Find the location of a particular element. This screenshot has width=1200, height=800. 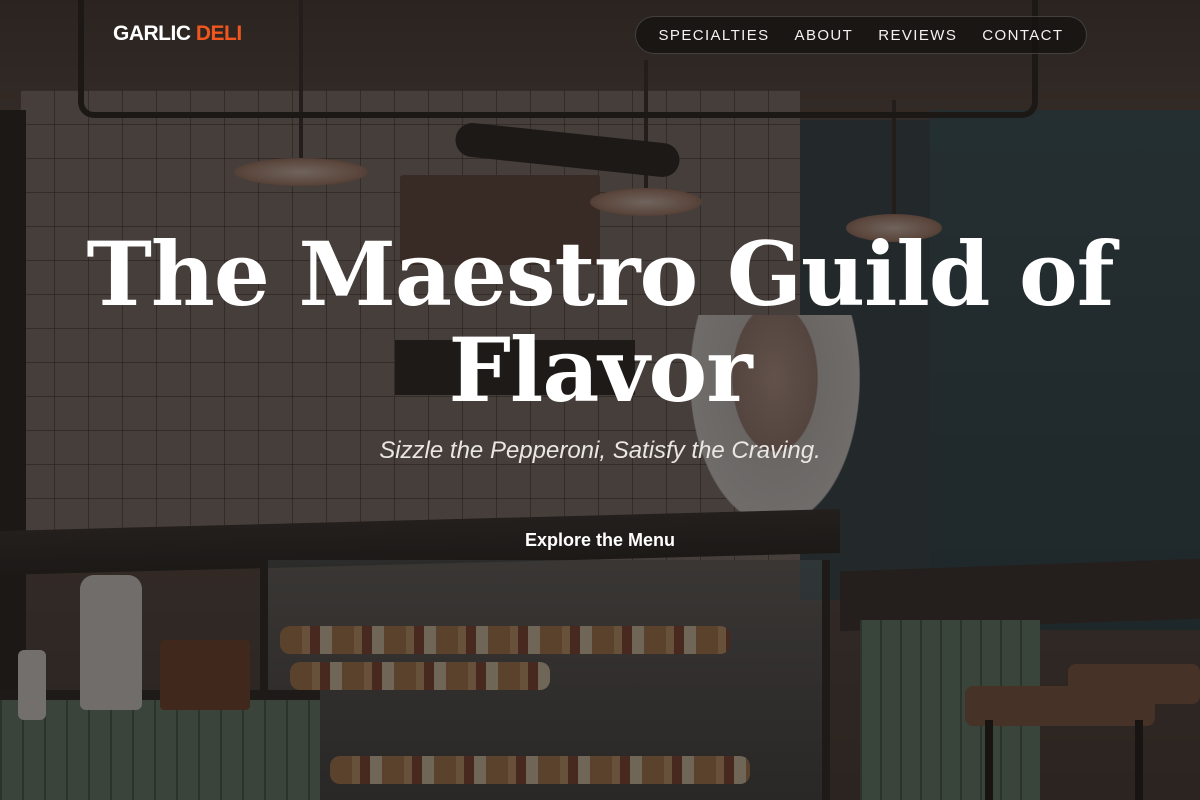

site-logo: GARLIC DELI is located at coordinates (177, 34).